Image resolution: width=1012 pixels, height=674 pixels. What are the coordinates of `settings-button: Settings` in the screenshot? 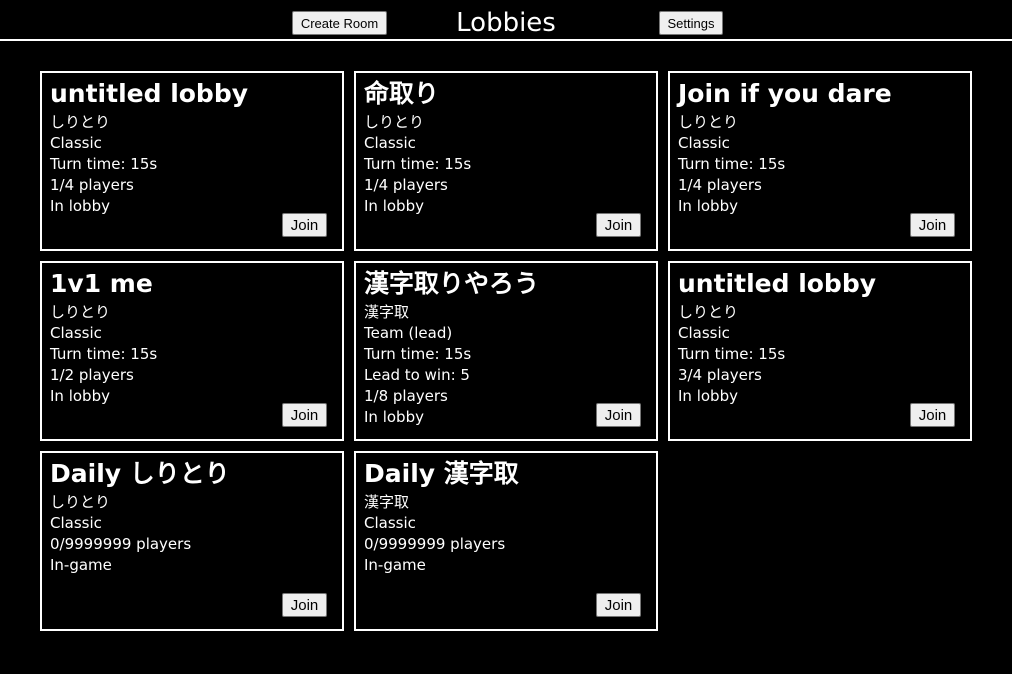 It's located at (691, 23).